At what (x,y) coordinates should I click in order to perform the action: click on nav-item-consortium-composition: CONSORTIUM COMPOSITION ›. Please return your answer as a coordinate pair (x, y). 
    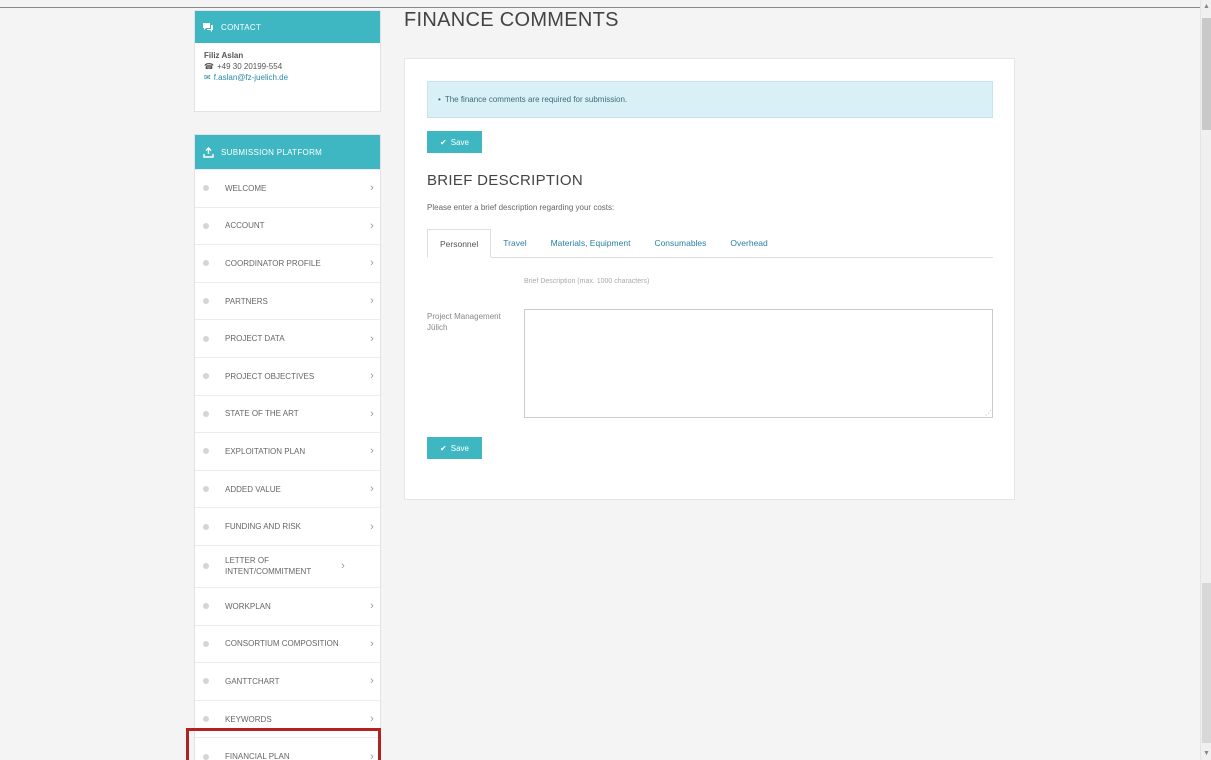
    Looking at the image, I should click on (287, 643).